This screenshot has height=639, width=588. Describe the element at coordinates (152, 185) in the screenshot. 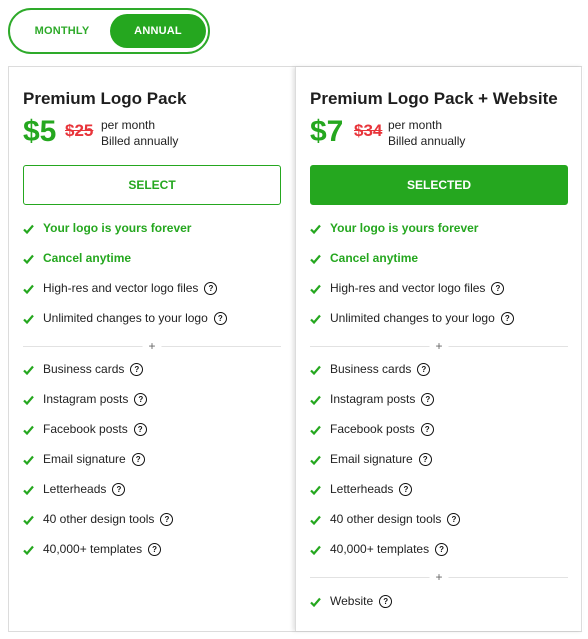

I see `select-button: SELECT` at that location.